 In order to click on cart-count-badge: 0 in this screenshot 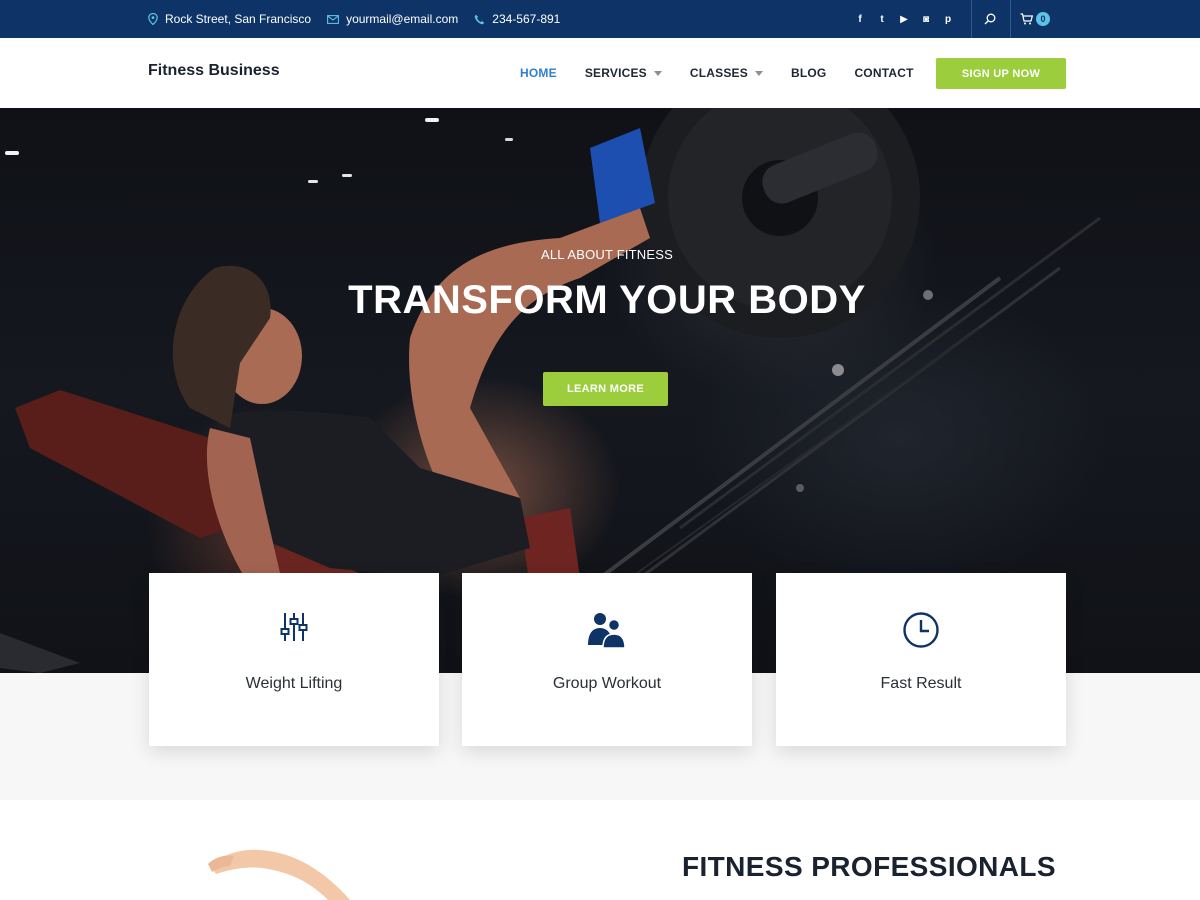, I will do `click(1043, 19)`.